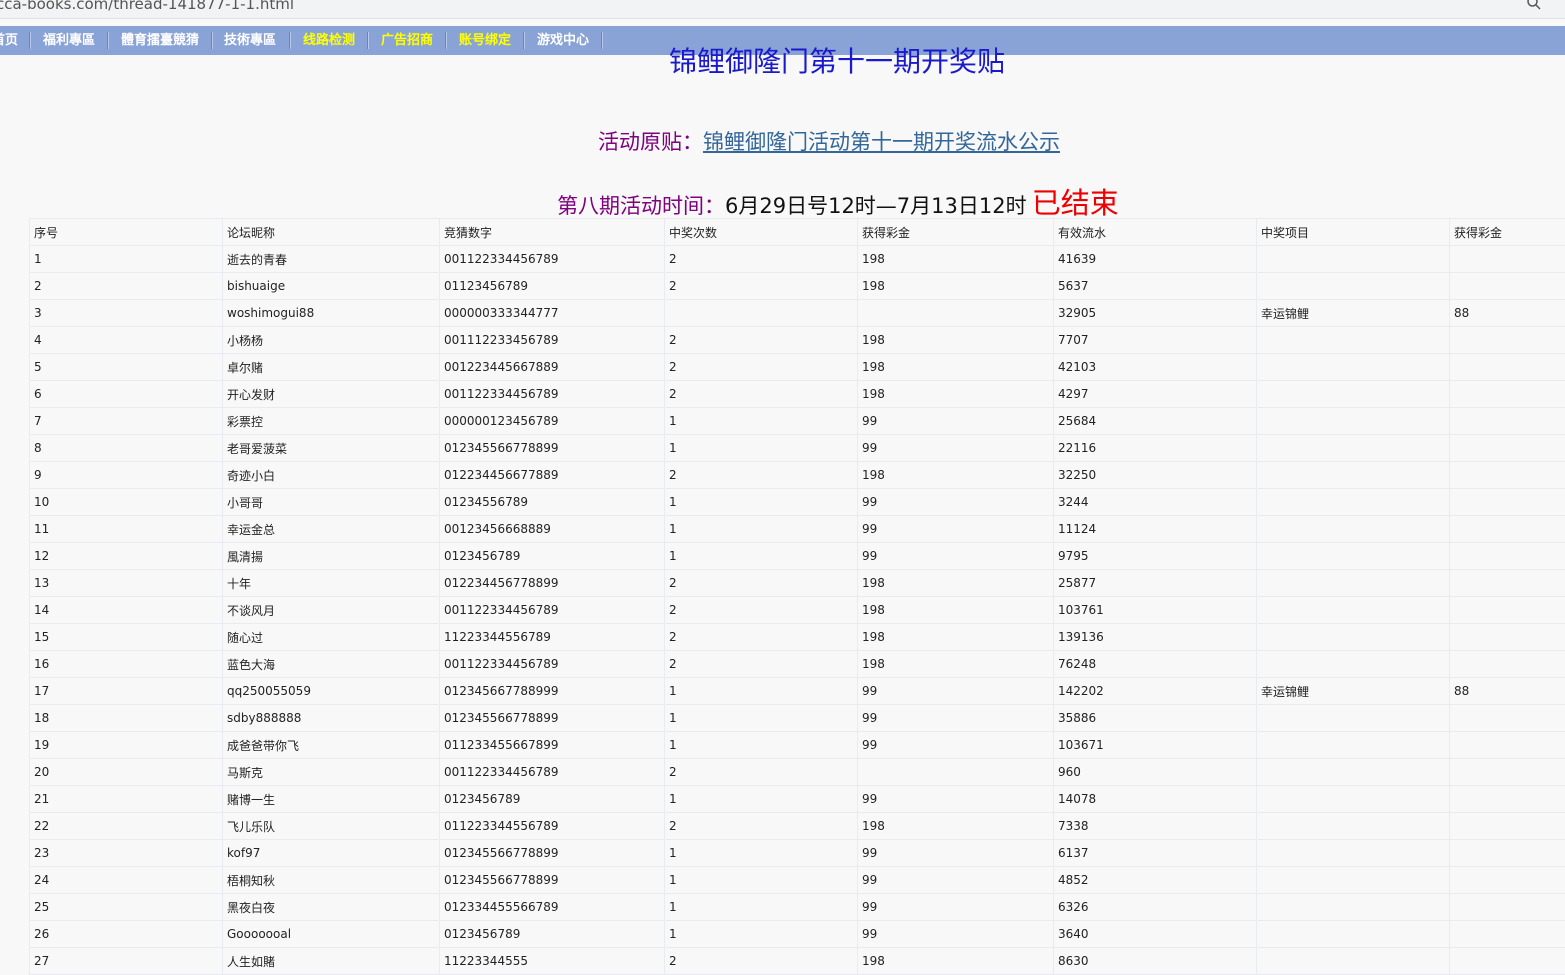  Describe the element at coordinates (126, 232) in the screenshot. I see `column-header: 序号` at that location.